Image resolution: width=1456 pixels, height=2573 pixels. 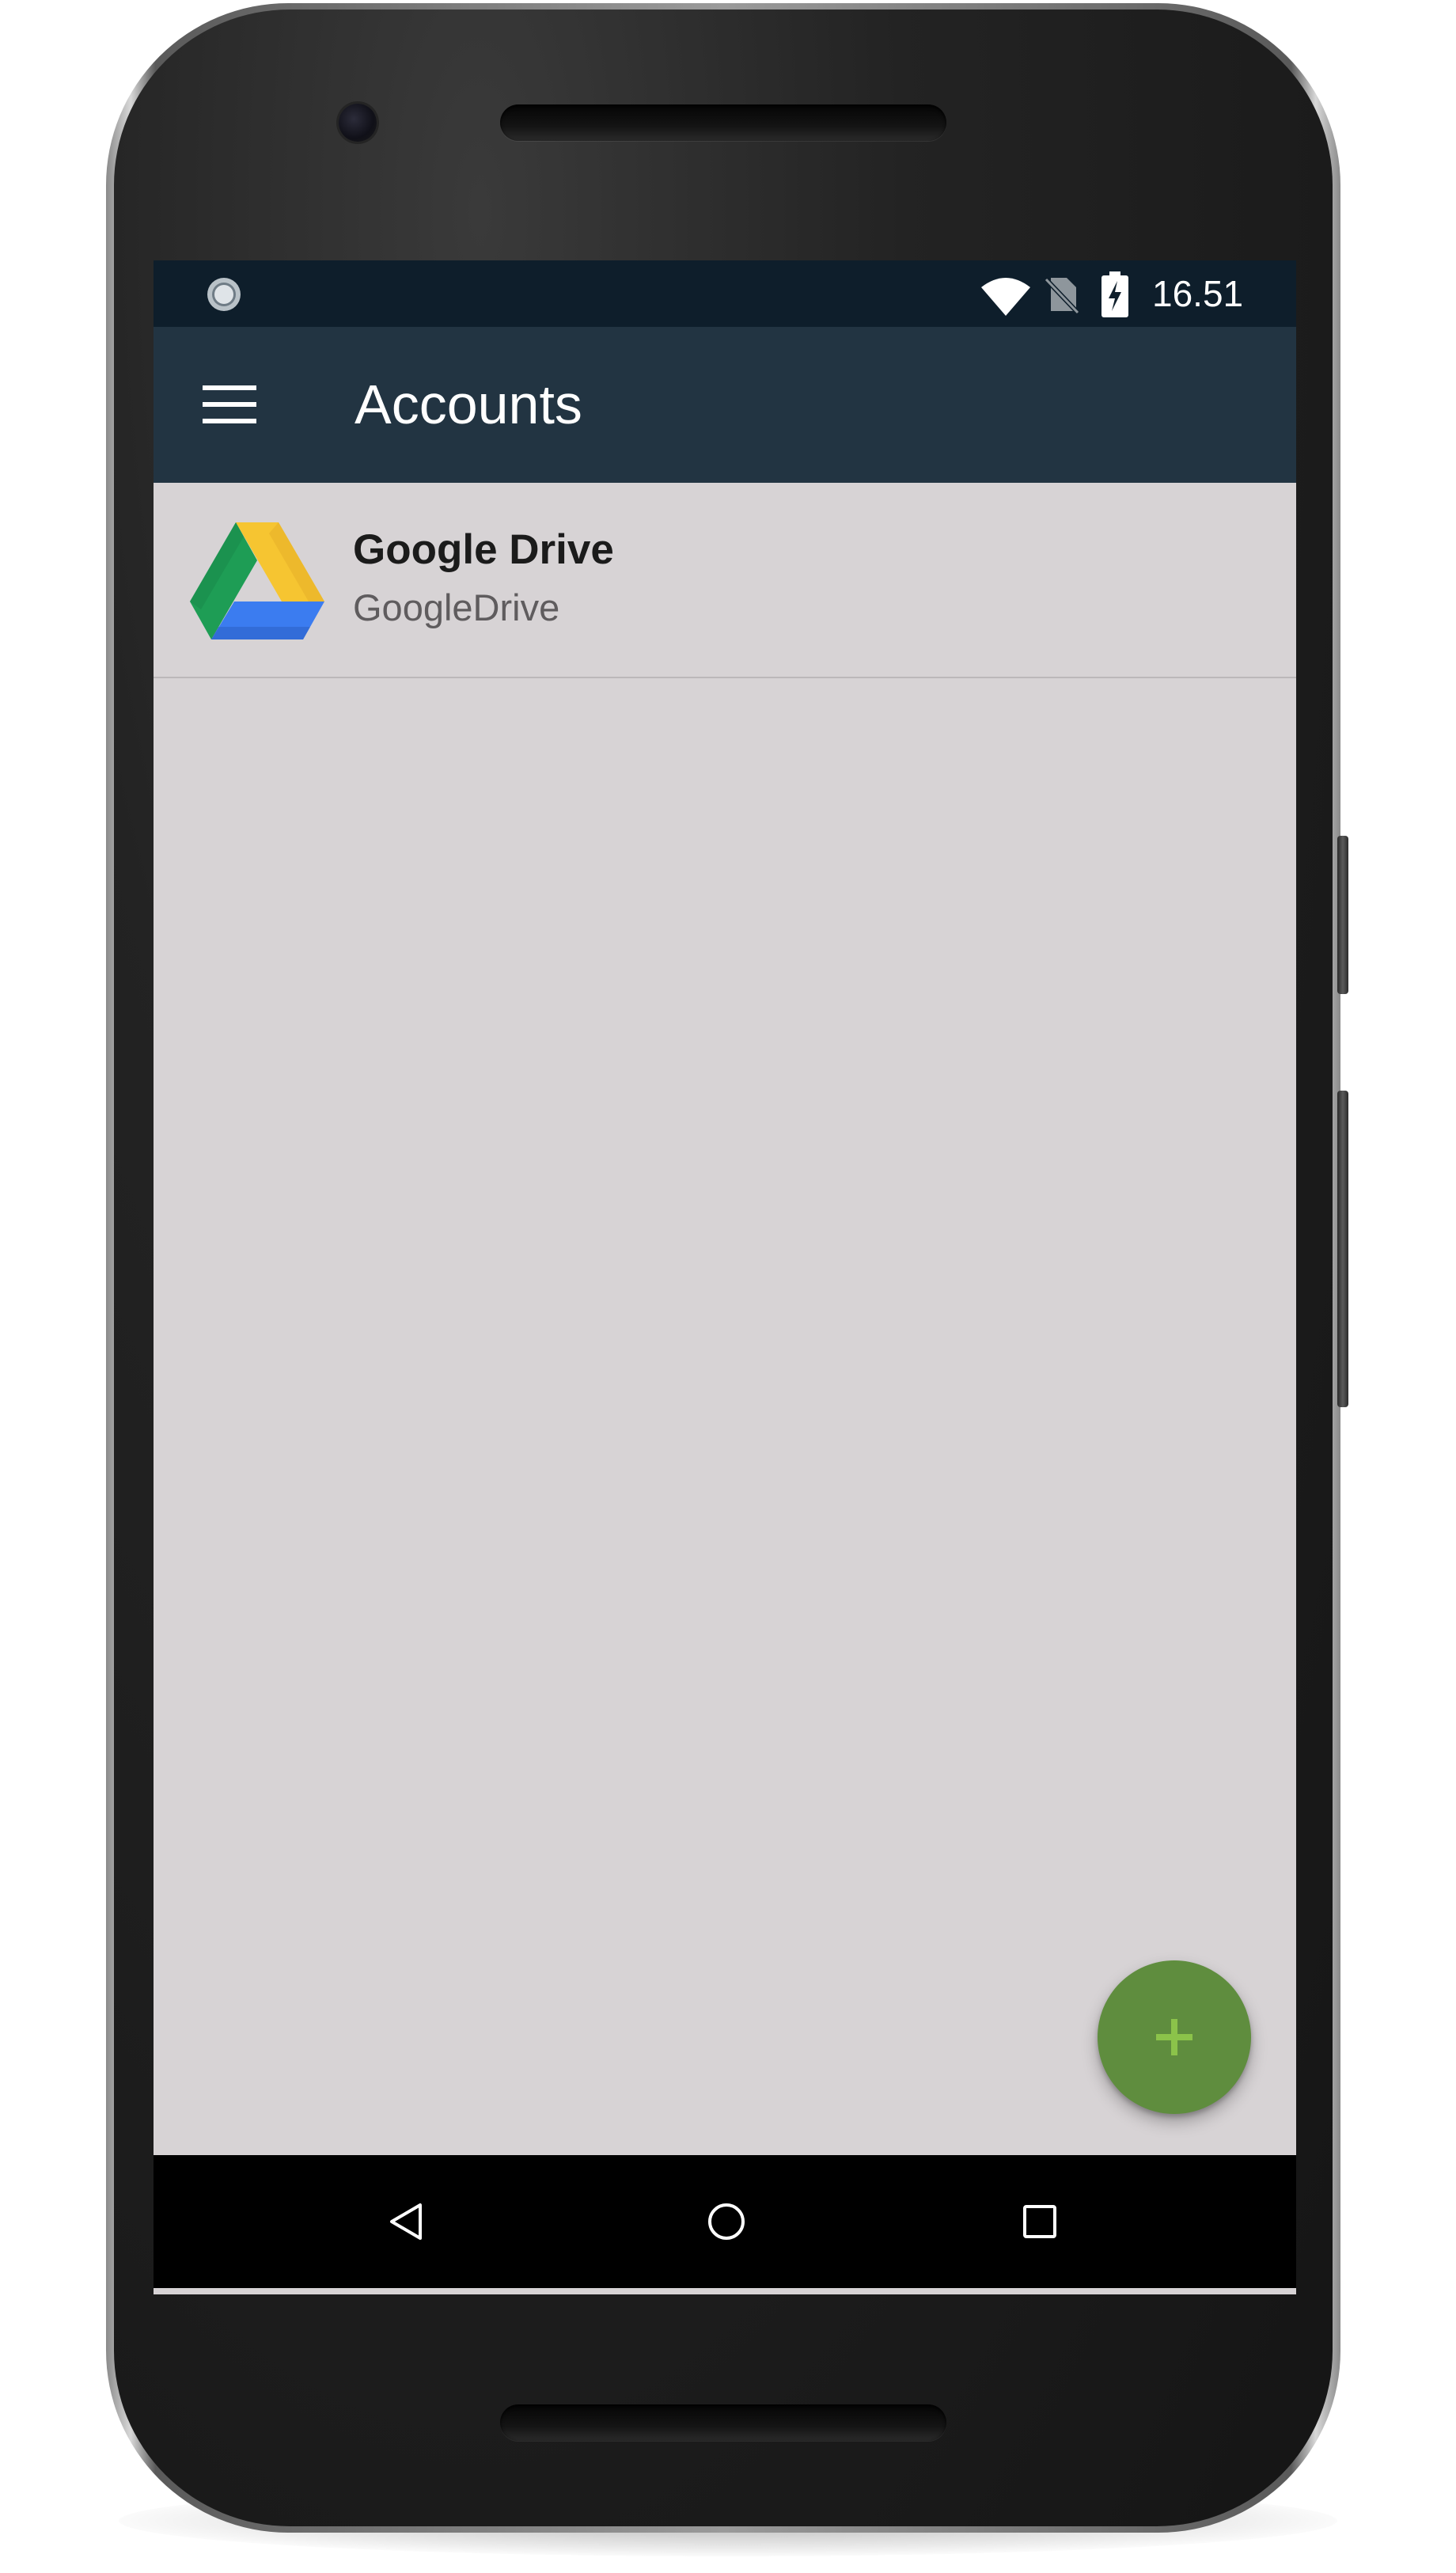 What do you see at coordinates (723, 122) in the screenshot?
I see `top-speaker` at bounding box center [723, 122].